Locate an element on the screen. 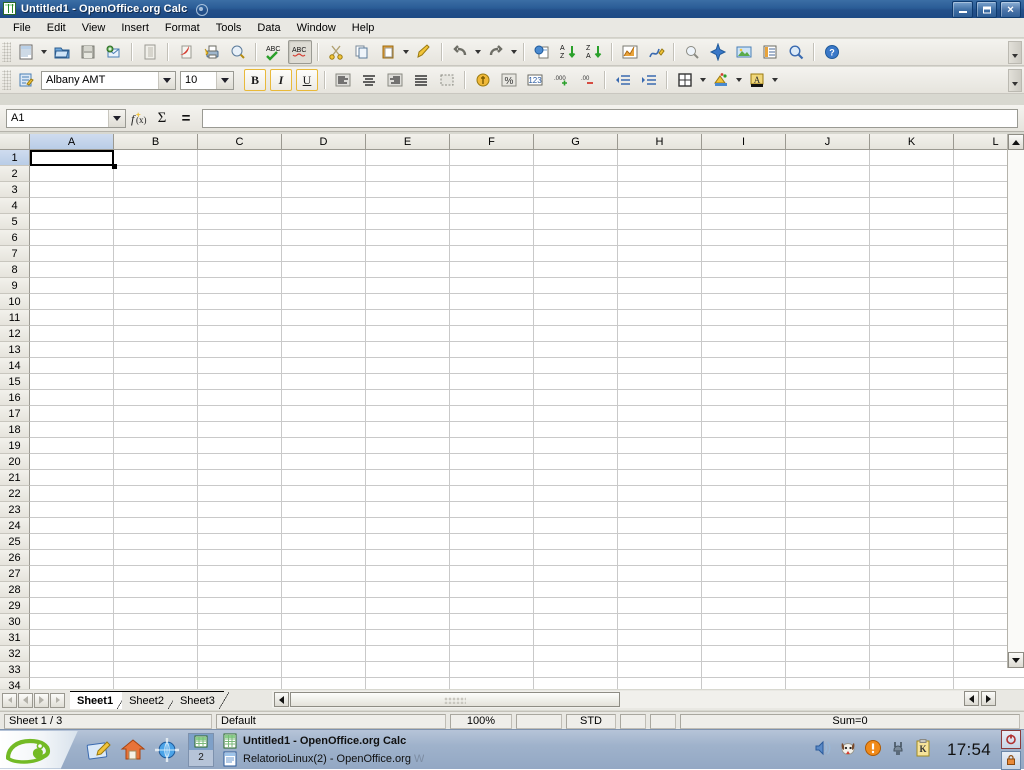 The image size is (1024, 770). lock-screen-button is located at coordinates (1011, 760).